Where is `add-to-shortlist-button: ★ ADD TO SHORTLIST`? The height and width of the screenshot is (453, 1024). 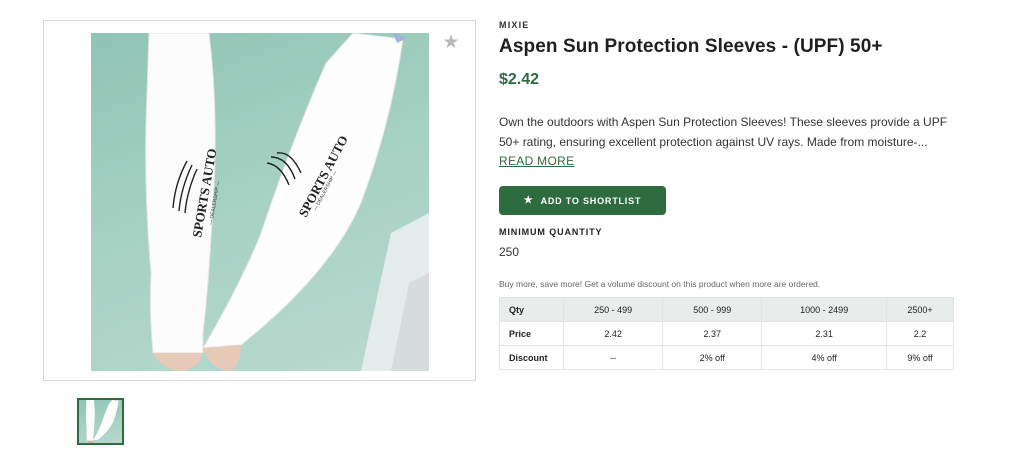
add-to-shortlist-button: ★ ADD TO SHORTLIST is located at coordinates (582, 200).